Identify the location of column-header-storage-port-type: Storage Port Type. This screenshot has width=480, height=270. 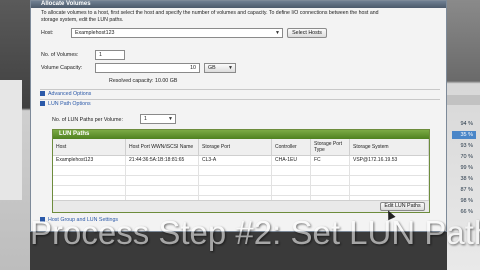
(330, 147).